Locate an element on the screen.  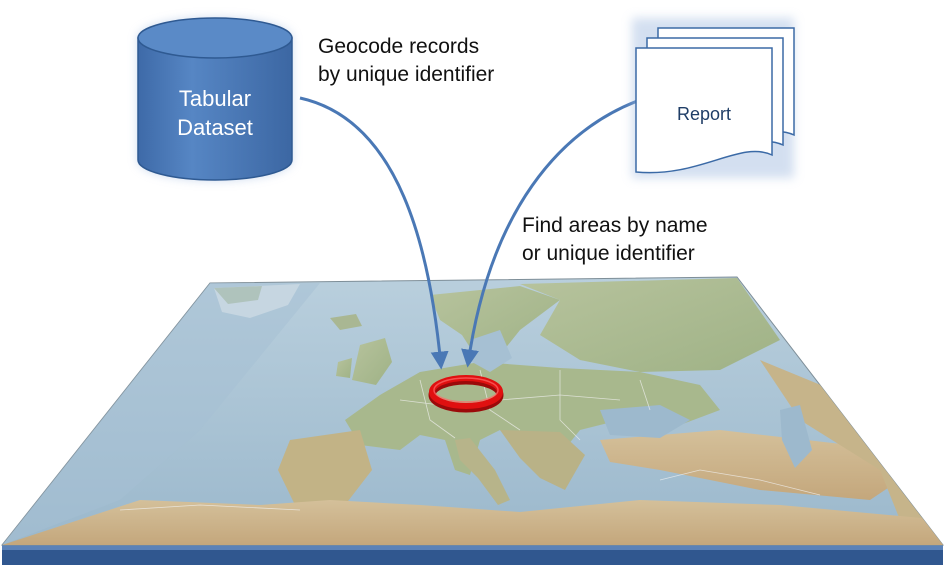
map-base is located at coordinates (472, 555).